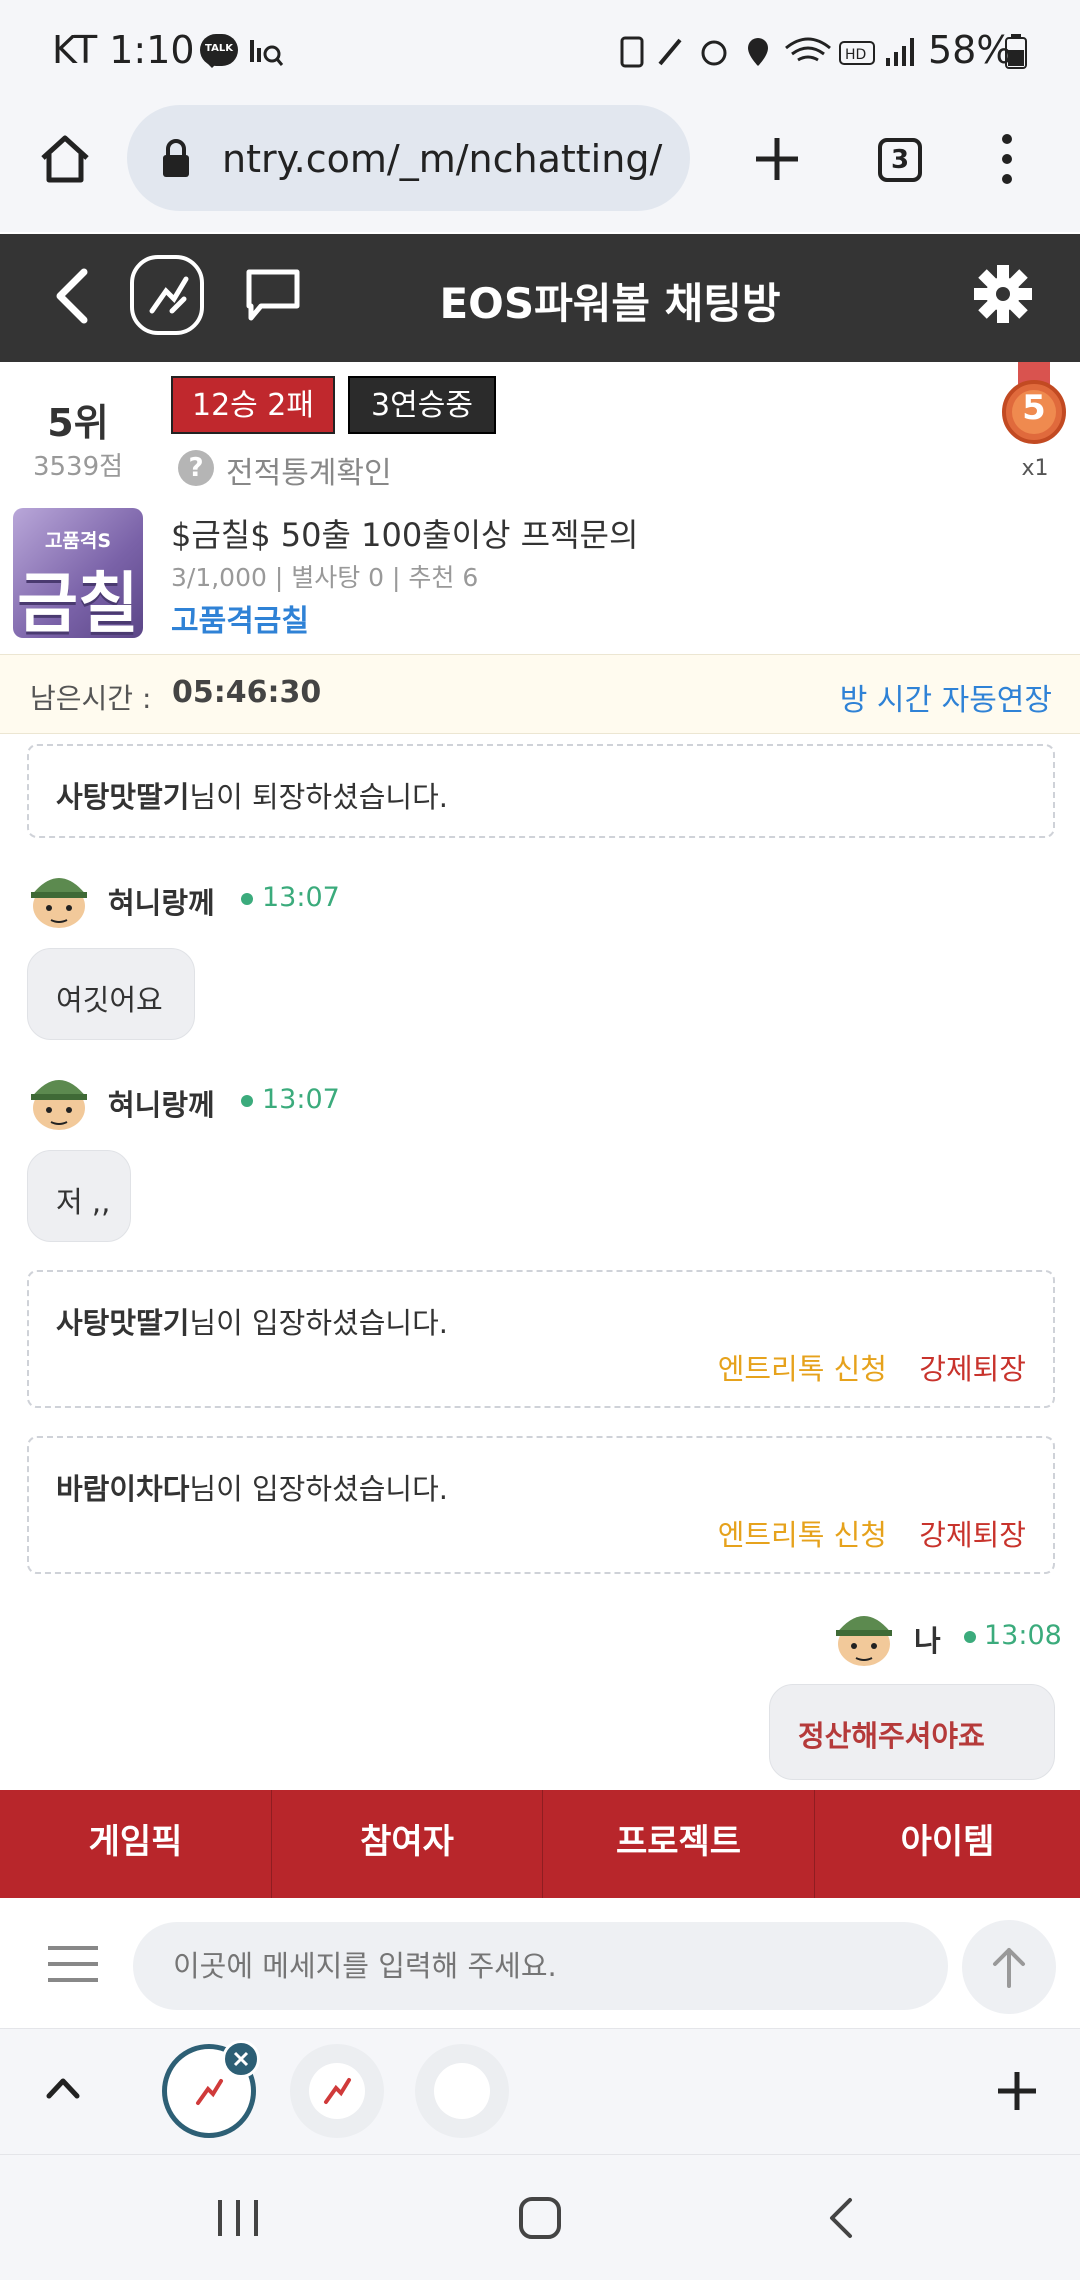  What do you see at coordinates (927, 1641) in the screenshot?
I see `my-nick: 나` at bounding box center [927, 1641].